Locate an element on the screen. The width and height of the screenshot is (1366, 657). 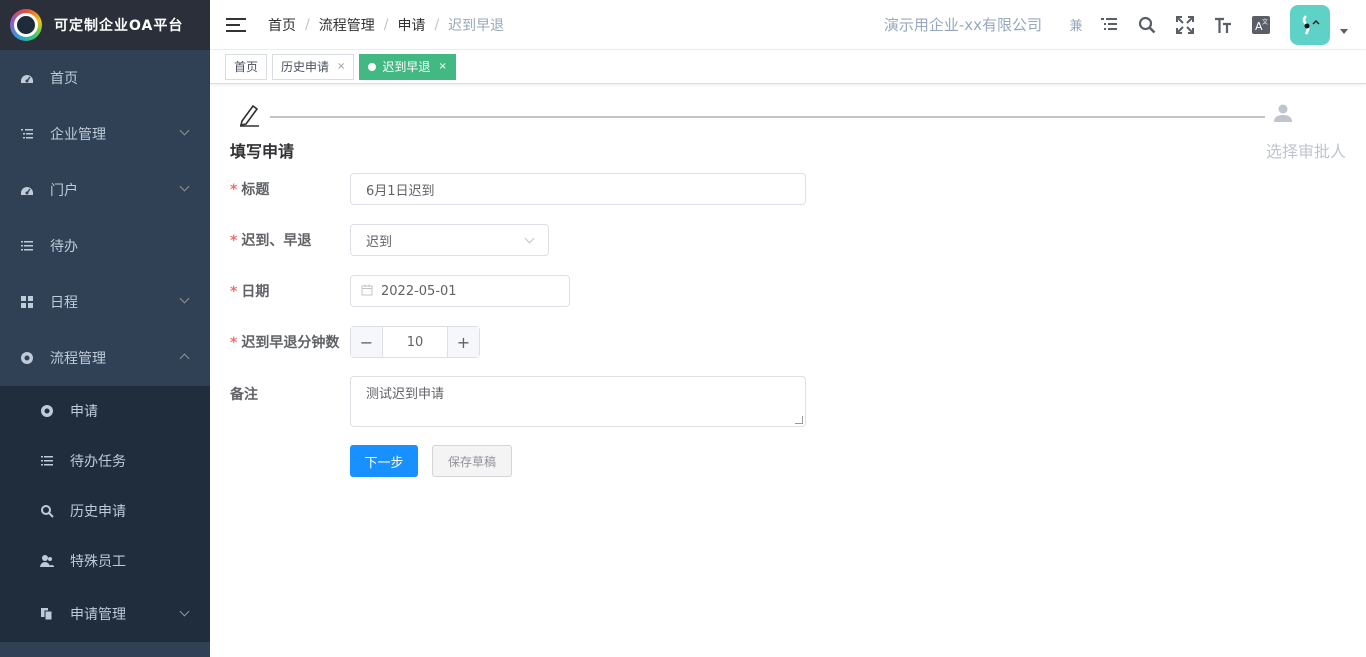
active-dot-icon is located at coordinates (372, 66).